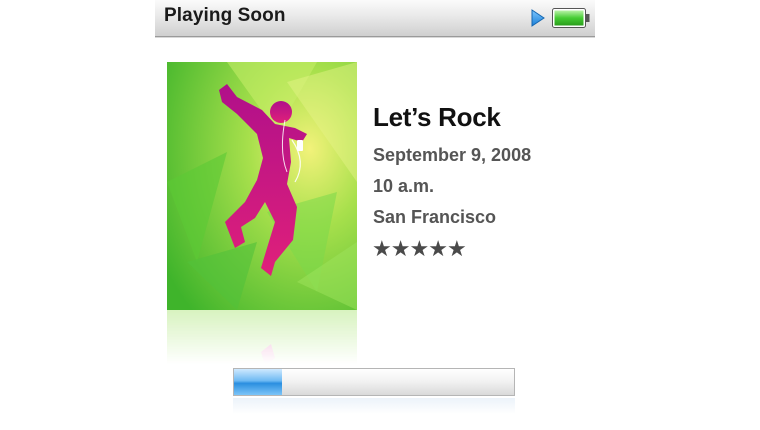 The image size is (760, 430). Describe the element at coordinates (437, 117) in the screenshot. I see `event-title: Let’s Rock` at that location.